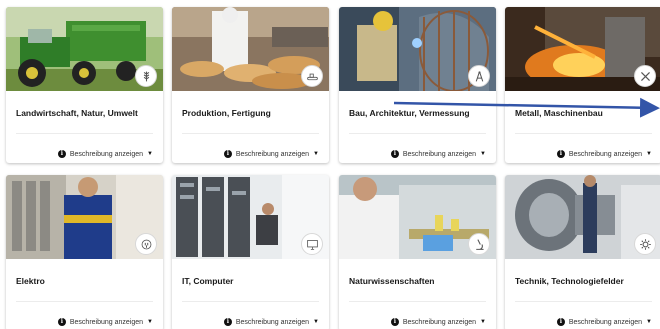  Describe the element at coordinates (77, 113) in the screenshot. I see `card-title: Landwirtschaft, Natur, Umwelt` at that location.